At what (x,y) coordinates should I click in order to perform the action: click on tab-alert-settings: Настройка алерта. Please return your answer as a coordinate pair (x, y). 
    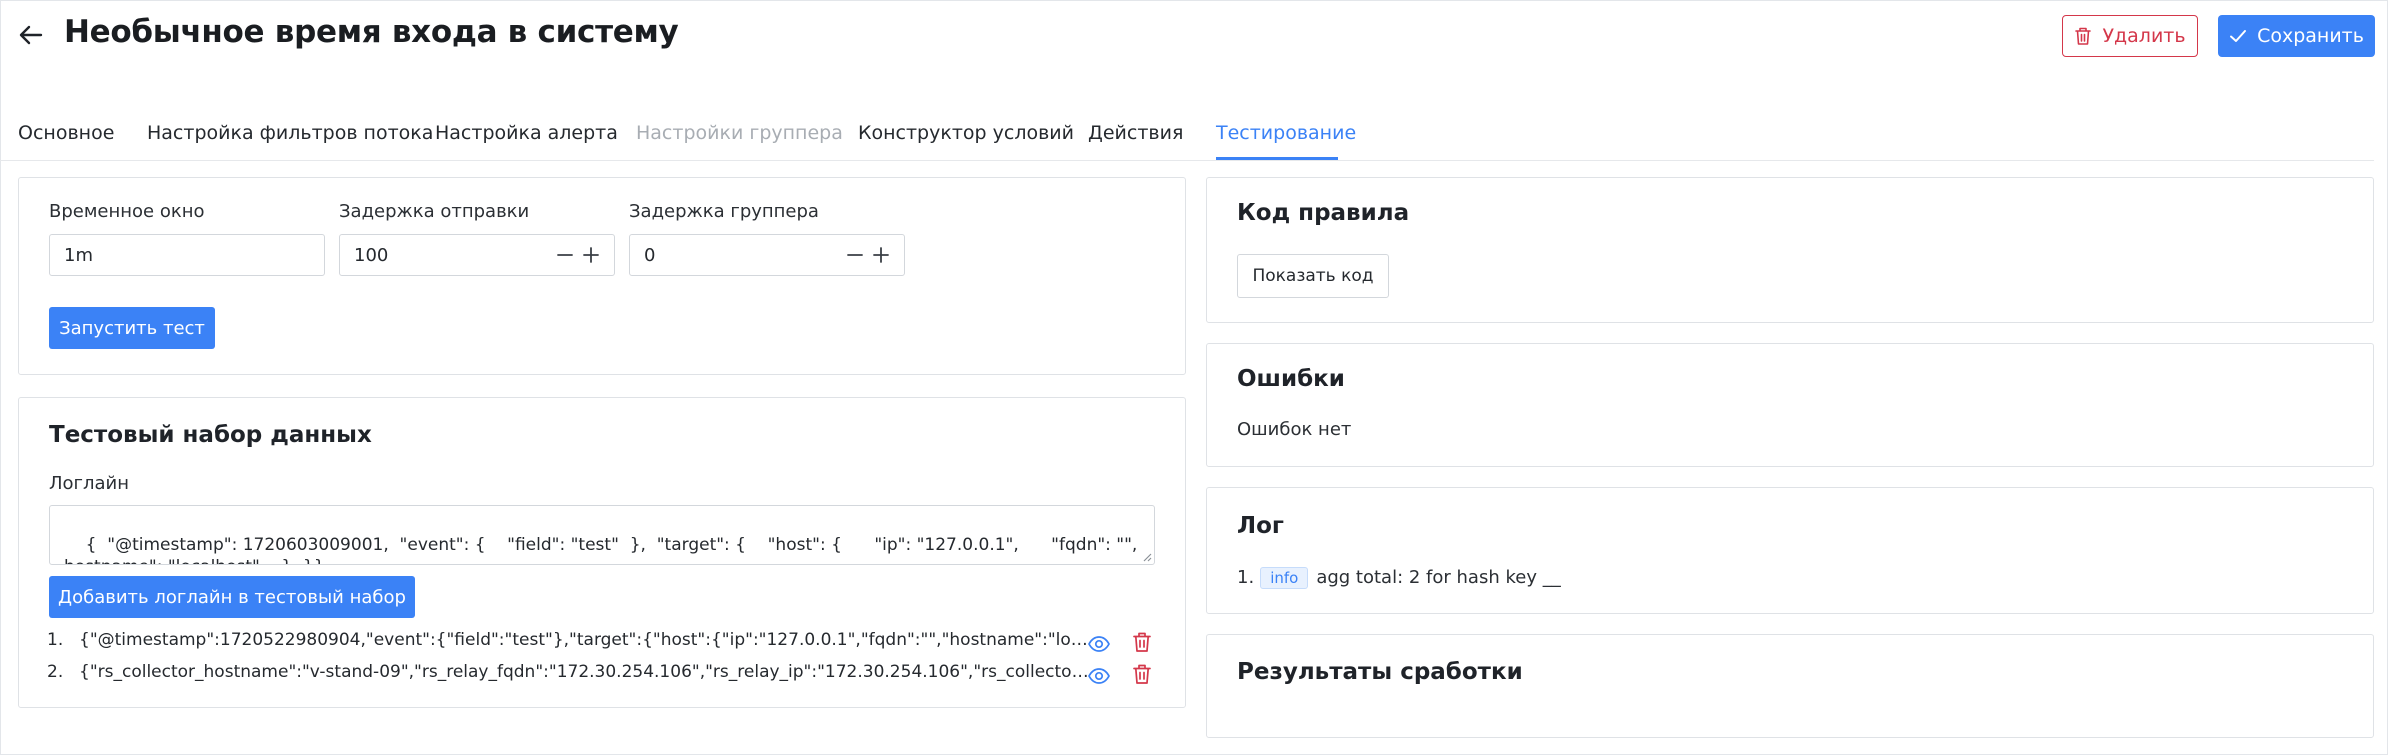
    Looking at the image, I should click on (526, 133).